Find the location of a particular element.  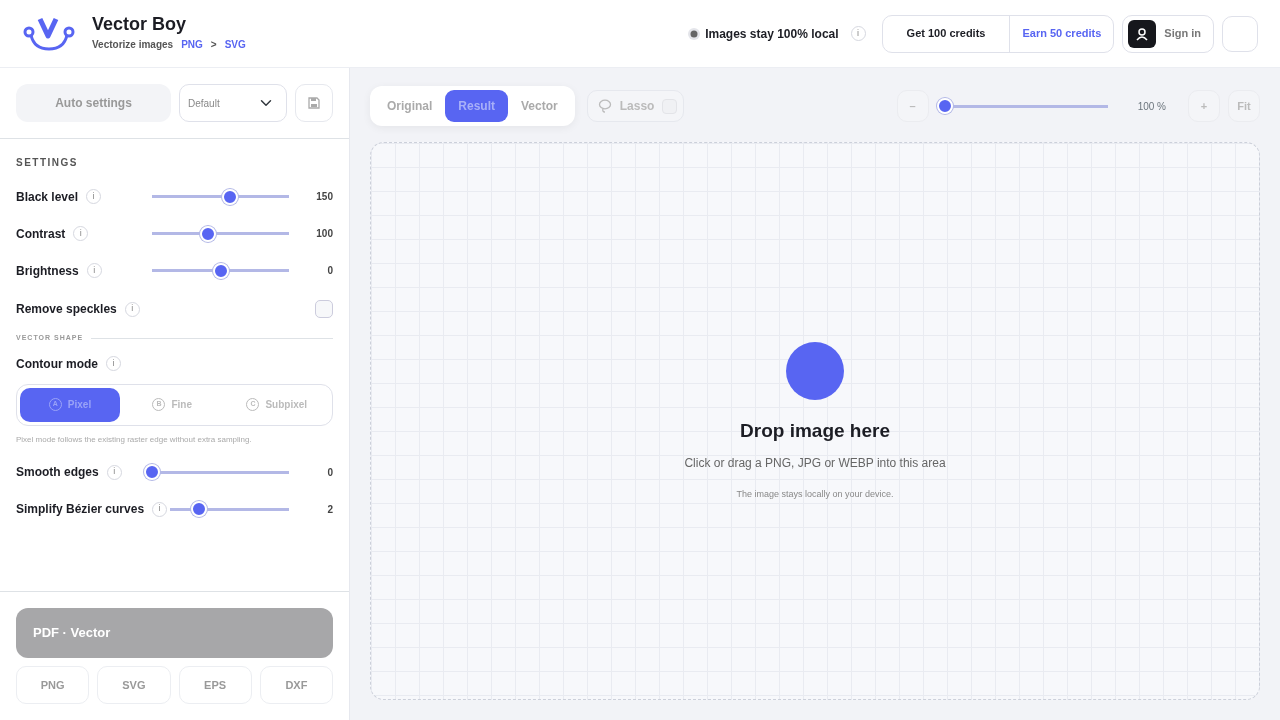

slider-value: 2 is located at coordinates (329, 509).